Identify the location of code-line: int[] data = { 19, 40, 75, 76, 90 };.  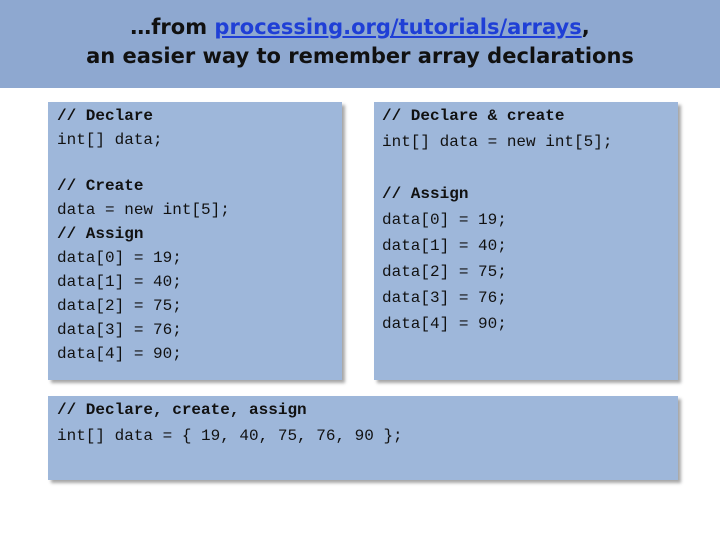
(230, 436).